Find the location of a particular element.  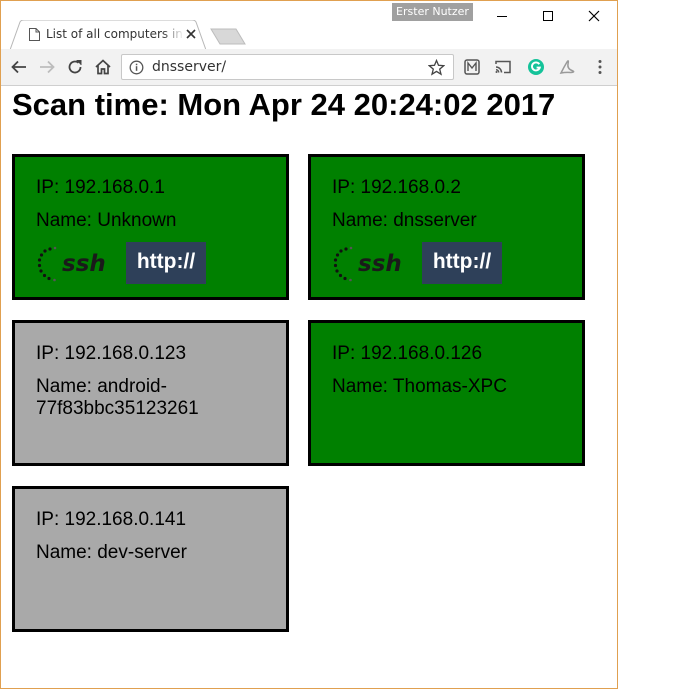

grammarly-button is located at coordinates (536, 67).